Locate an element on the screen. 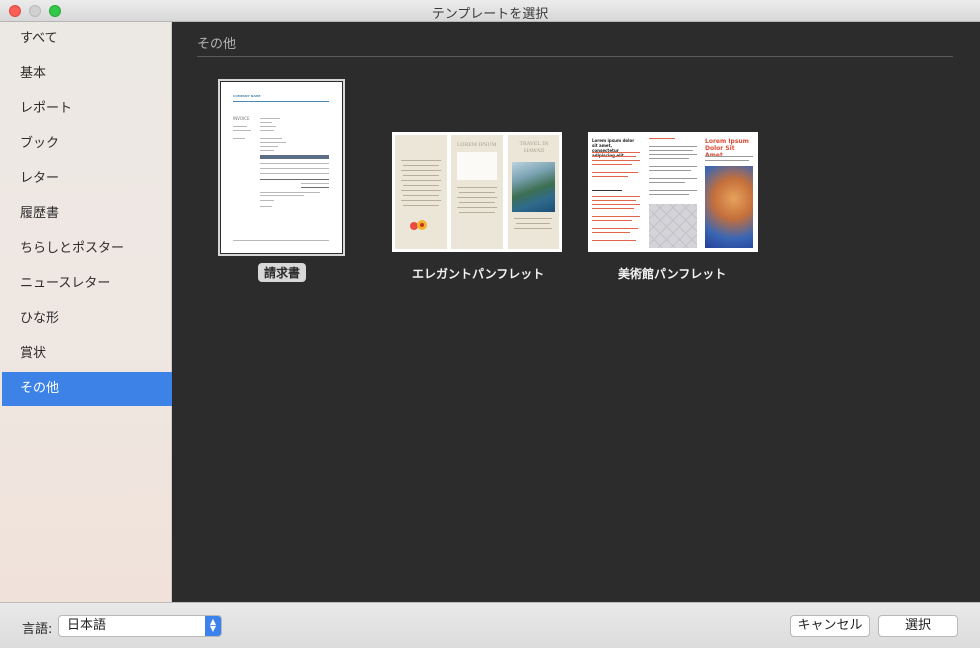  invoice-thumbnail: COMPANY NAME INVOICE is located at coordinates (281, 167).